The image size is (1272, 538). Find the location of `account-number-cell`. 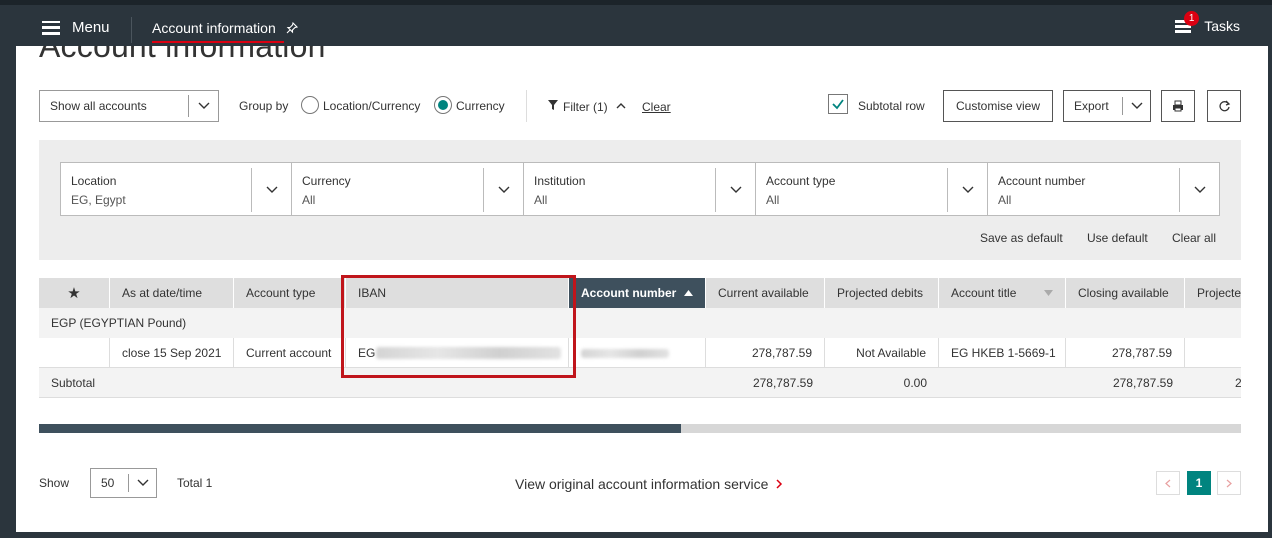

account-number-cell is located at coordinates (637, 353).